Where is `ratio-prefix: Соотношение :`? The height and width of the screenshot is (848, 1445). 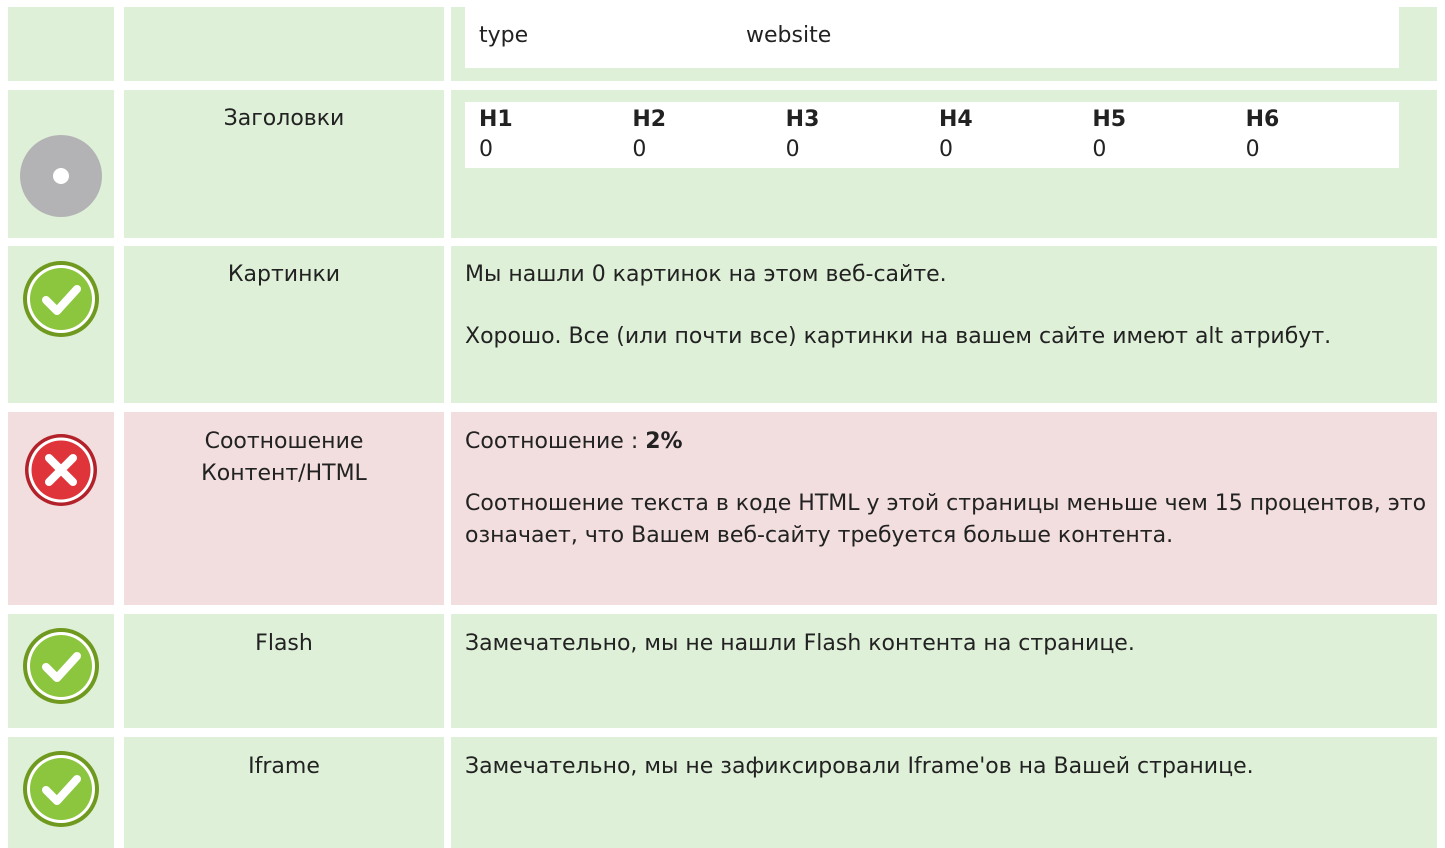 ratio-prefix: Соотношение : is located at coordinates (555, 441).